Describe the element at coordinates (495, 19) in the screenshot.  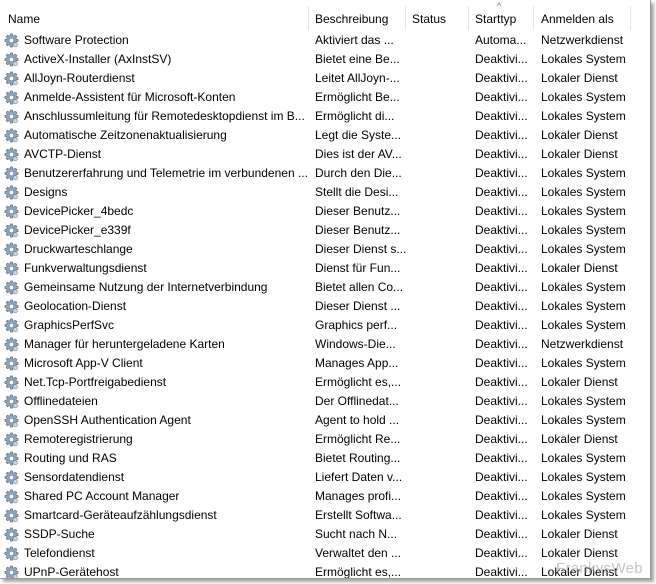
I see `column-header-startup-type: Starttyp` at that location.